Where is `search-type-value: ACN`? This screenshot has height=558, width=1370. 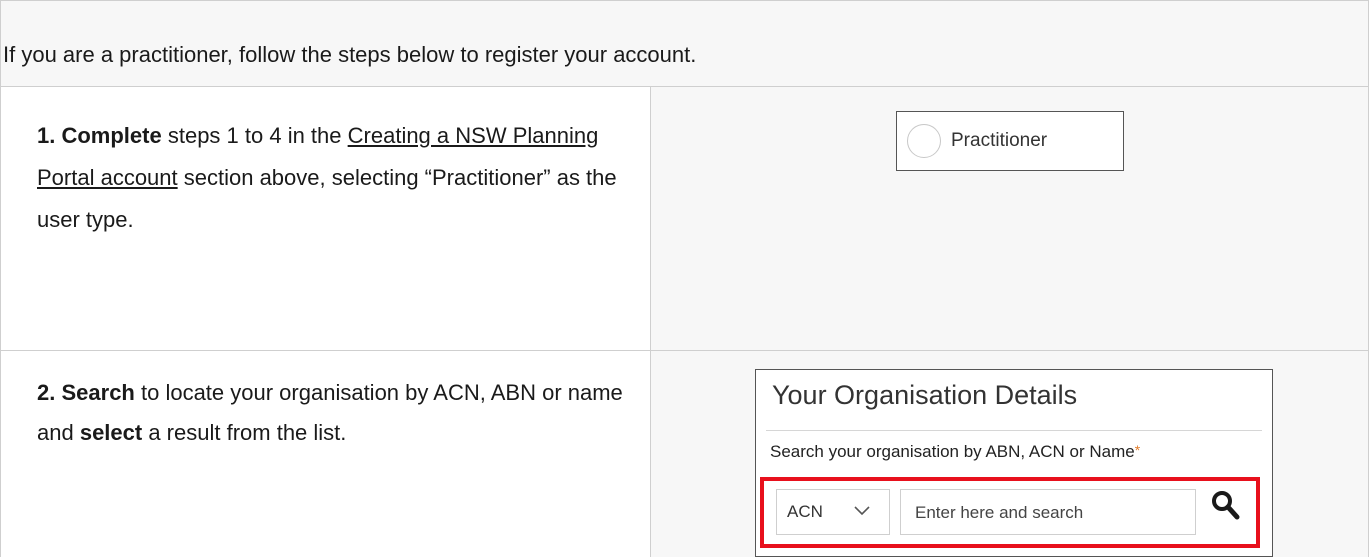 search-type-value: ACN is located at coordinates (805, 511).